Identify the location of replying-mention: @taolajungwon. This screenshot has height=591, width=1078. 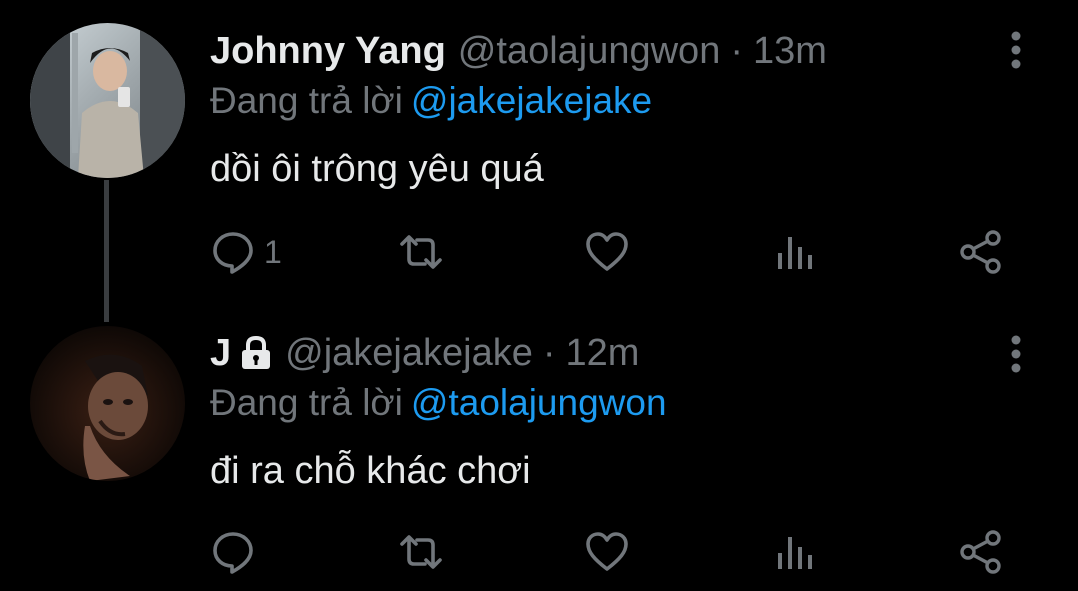
(539, 402).